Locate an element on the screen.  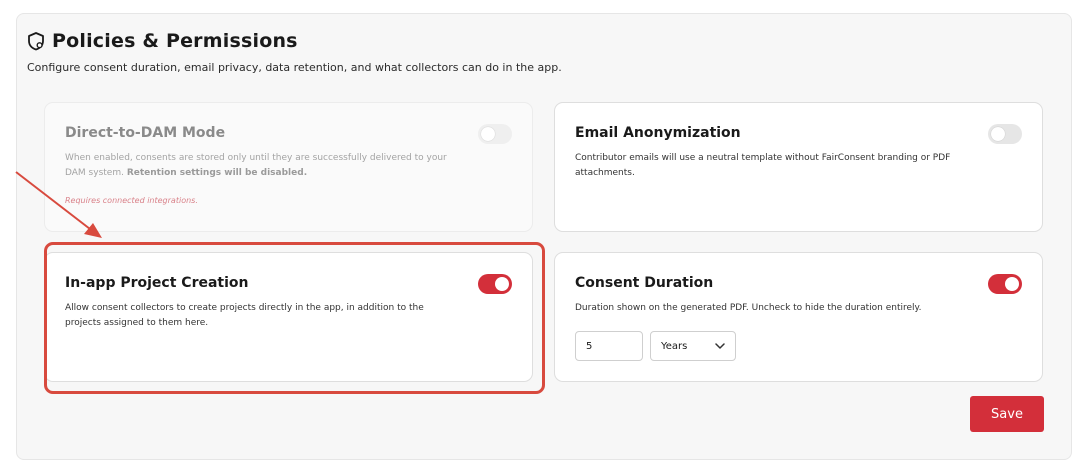
annotation-arrow-icon is located at coordinates (58, 204).